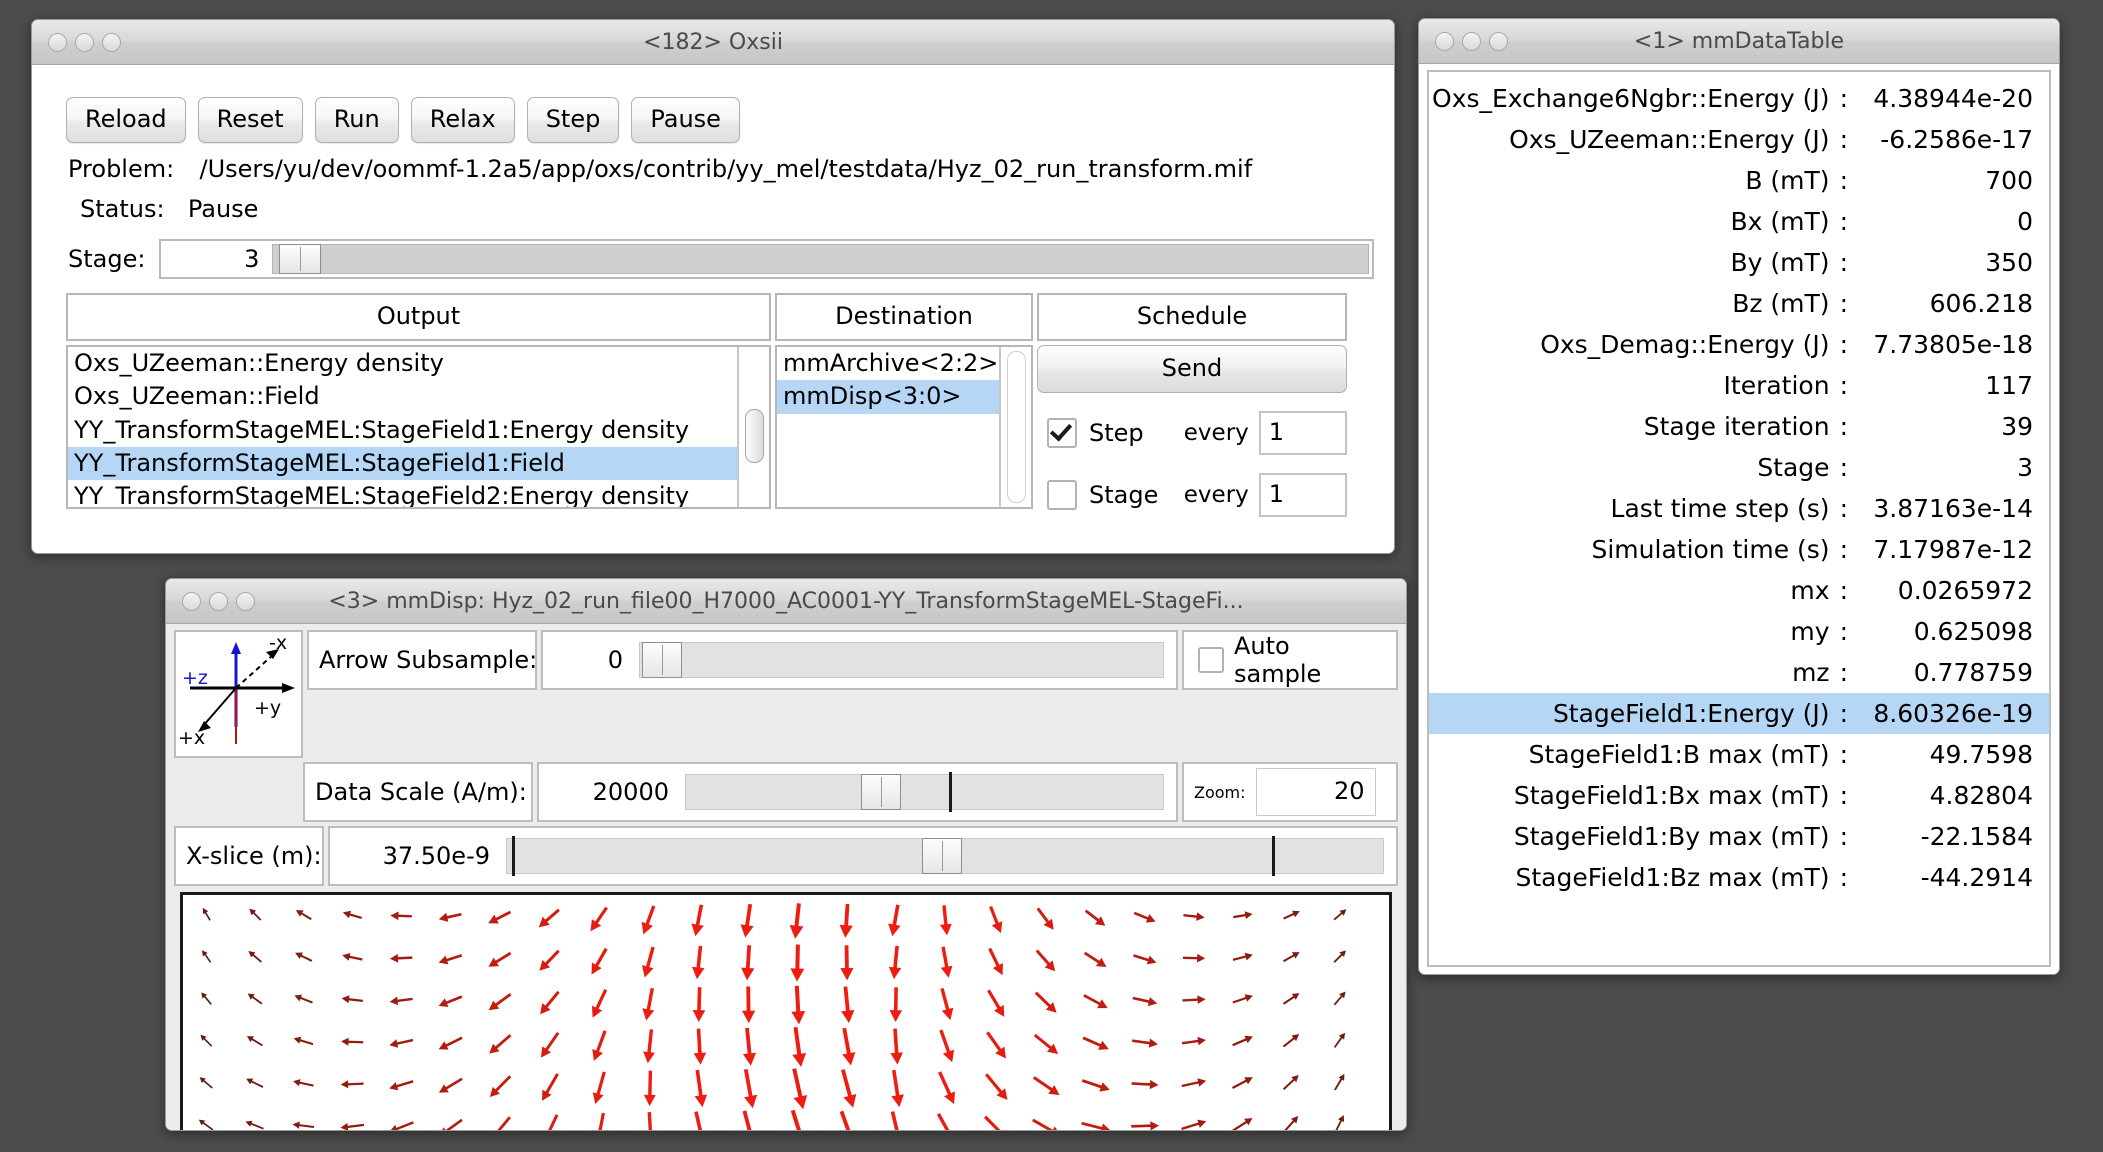 This screenshot has height=1152, width=2103. Describe the element at coordinates (1278, 660) in the screenshot. I see `auto-sample-label: Auto sample` at that location.